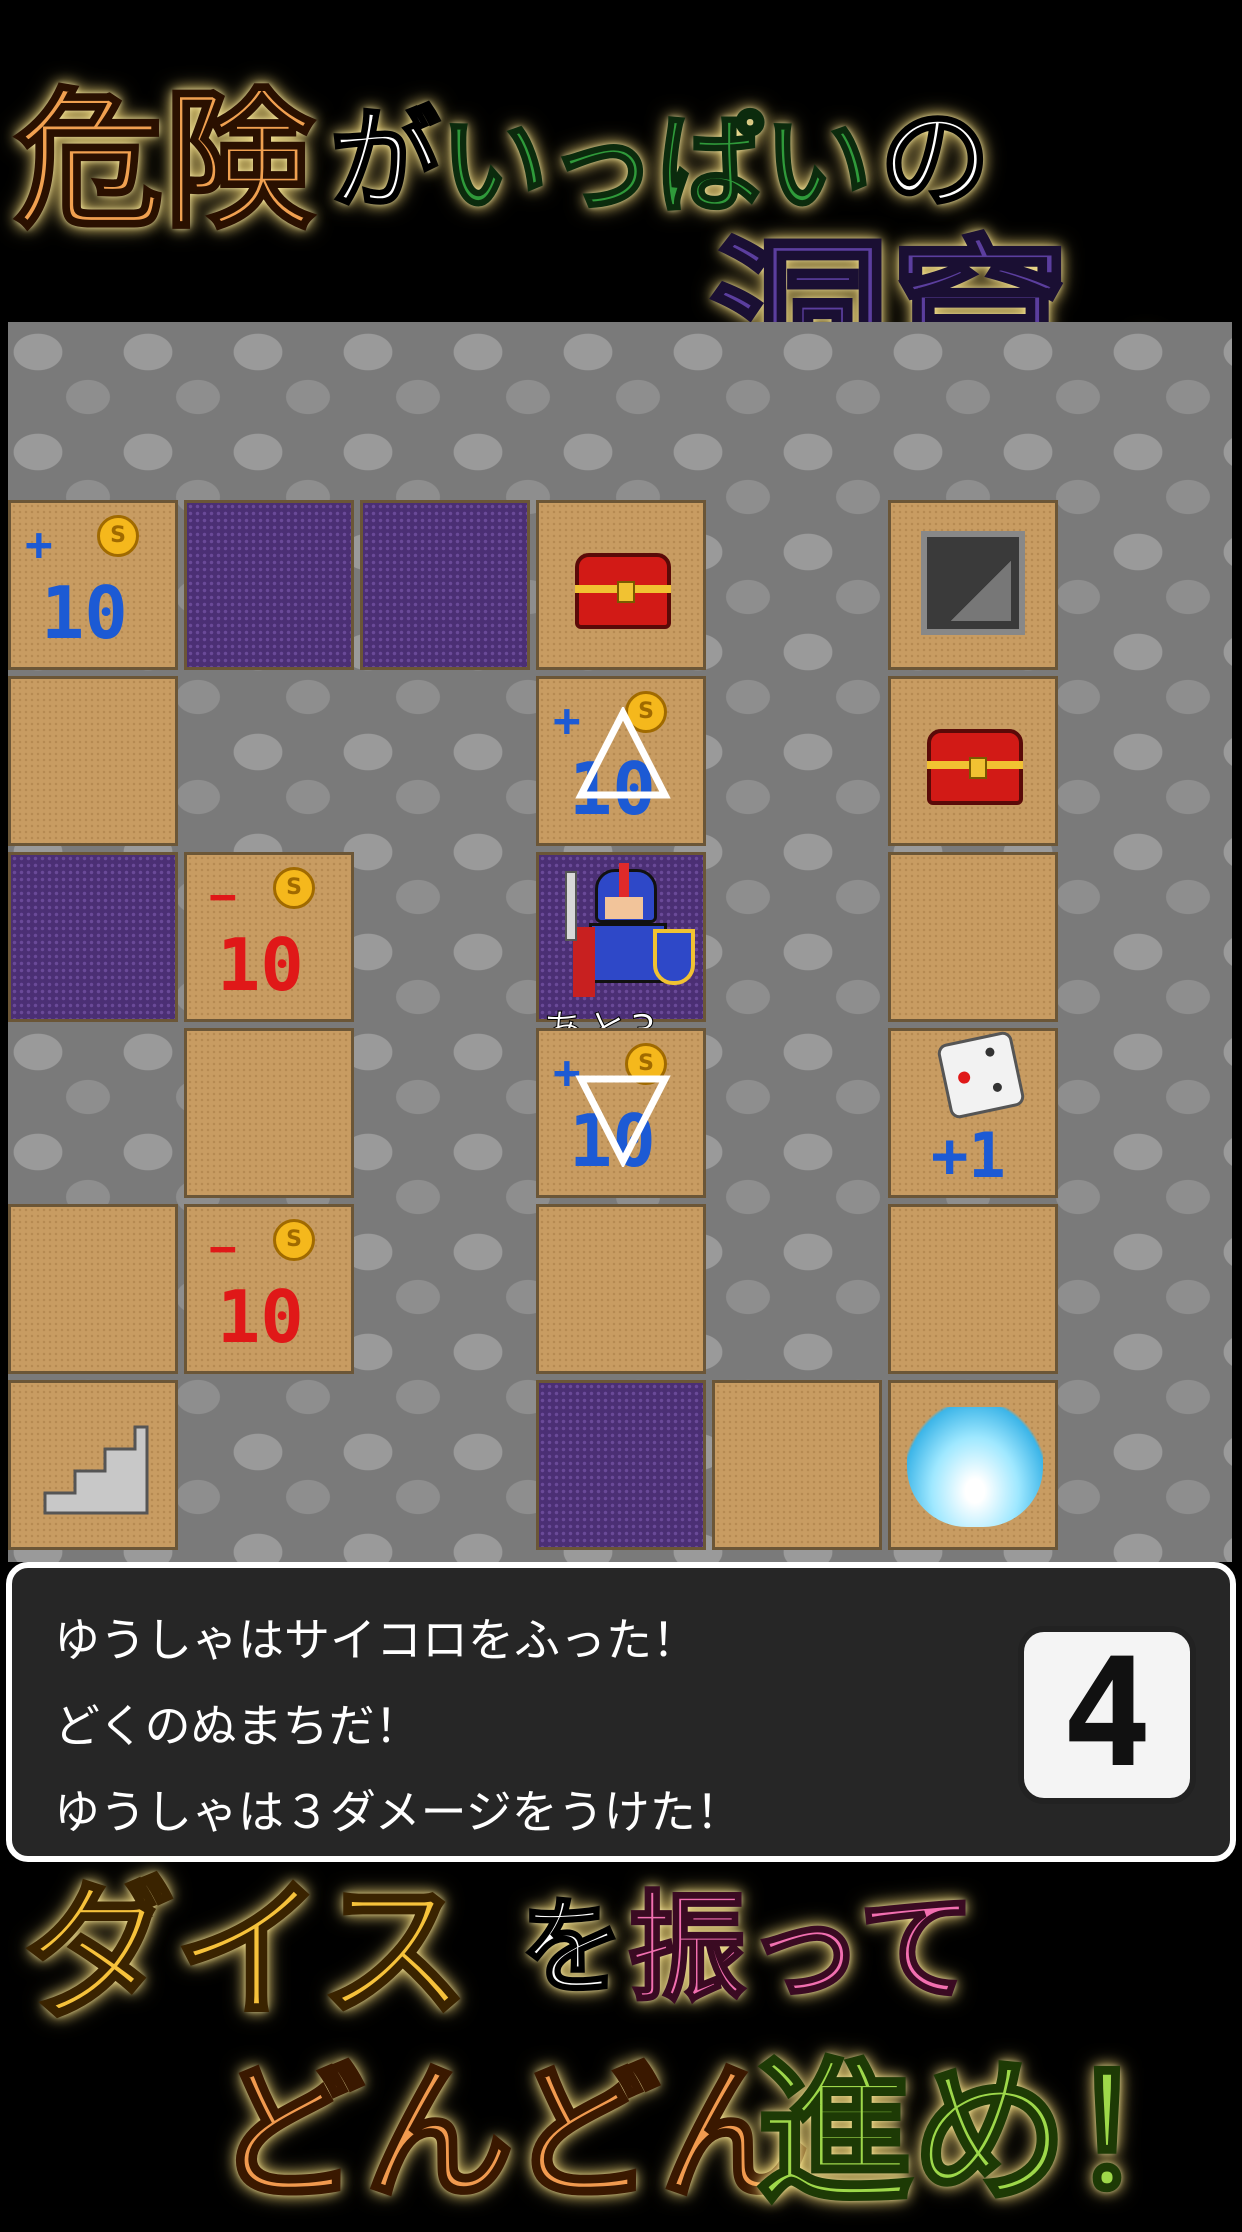 This screenshot has height=2232, width=1242. Describe the element at coordinates (968, 1155) in the screenshot. I see `dice-bonus-value: +1` at that location.